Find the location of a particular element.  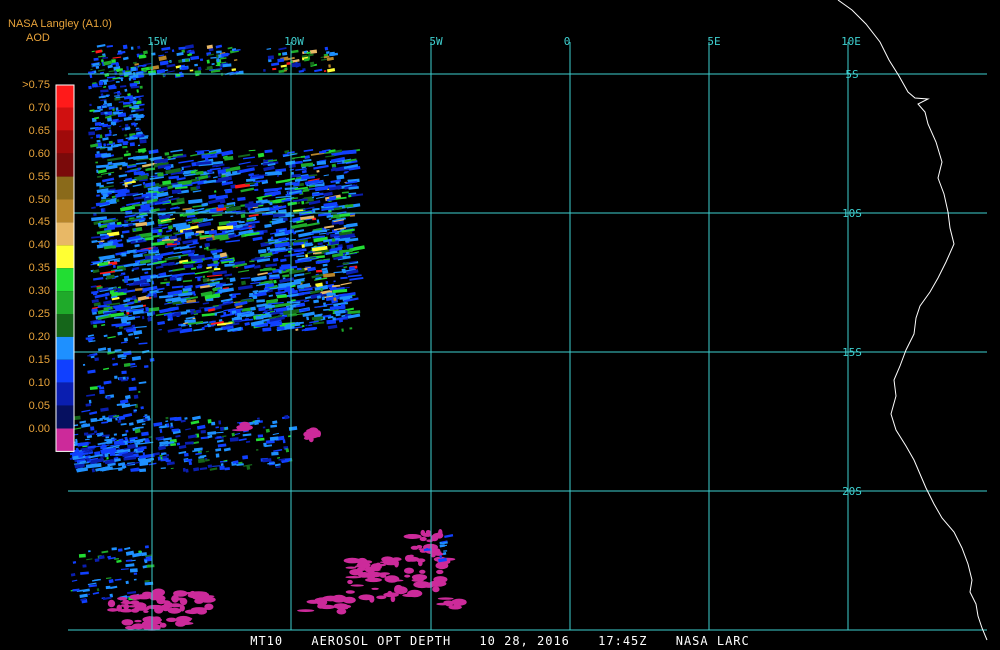

footer-product: AEROSOL OPT DEPTH is located at coordinates (381, 641).